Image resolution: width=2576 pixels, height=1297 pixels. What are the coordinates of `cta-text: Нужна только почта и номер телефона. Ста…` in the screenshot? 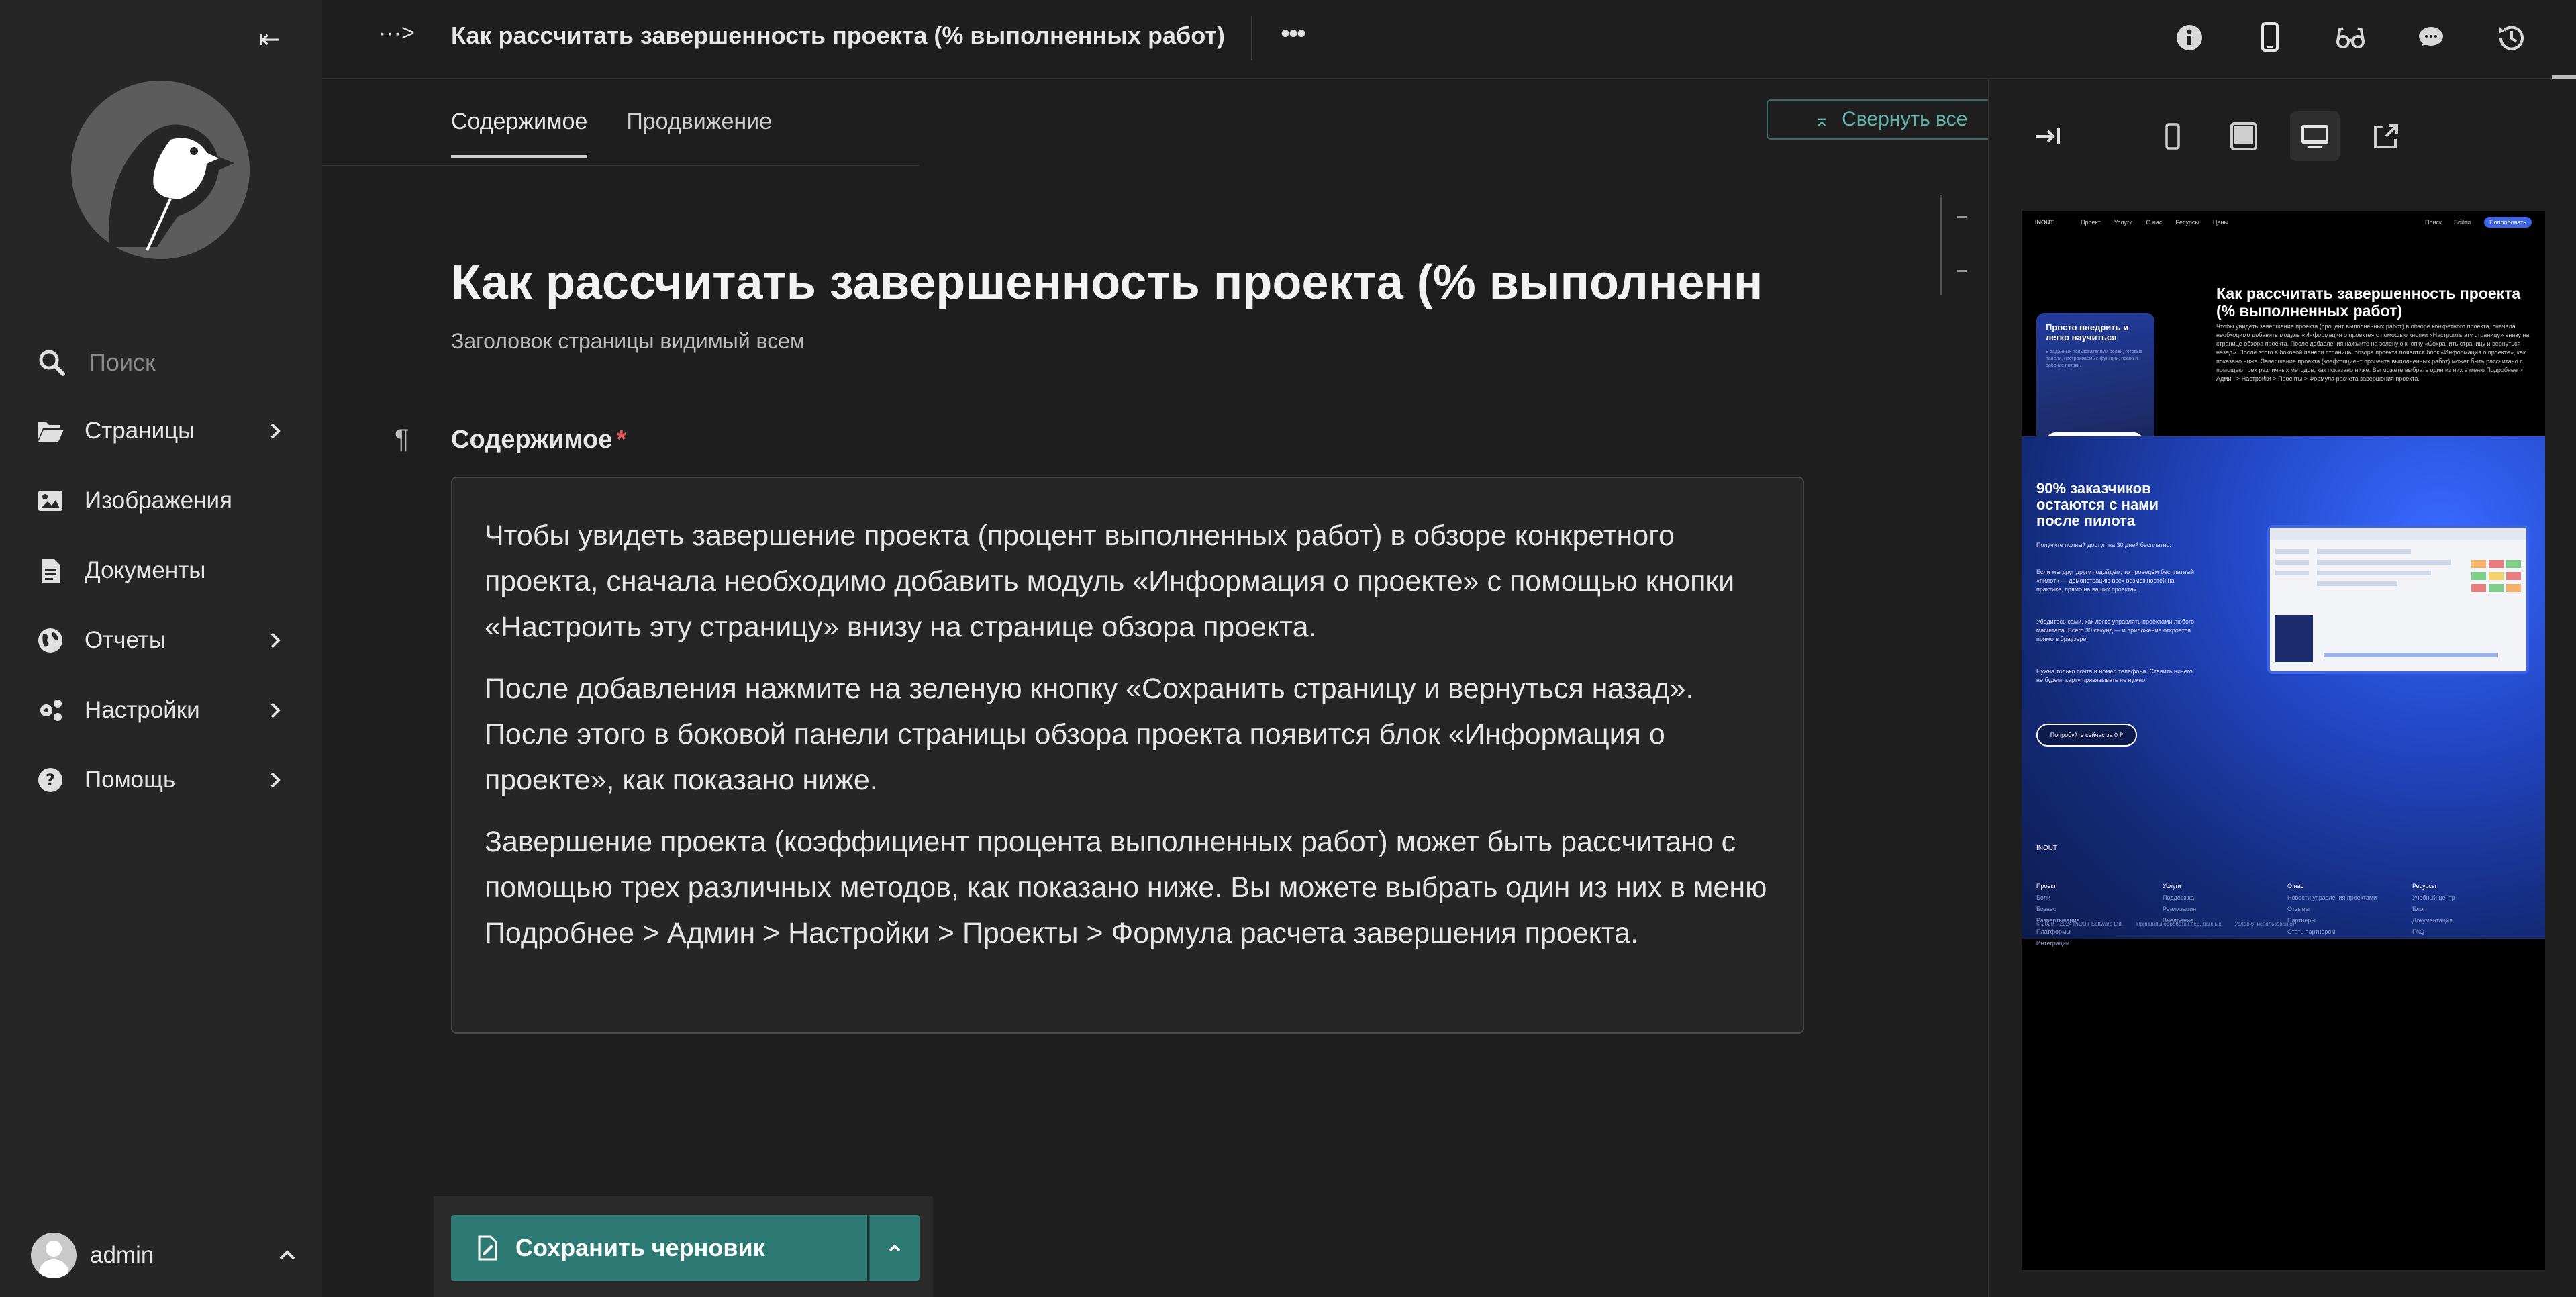 It's located at (2114, 675).